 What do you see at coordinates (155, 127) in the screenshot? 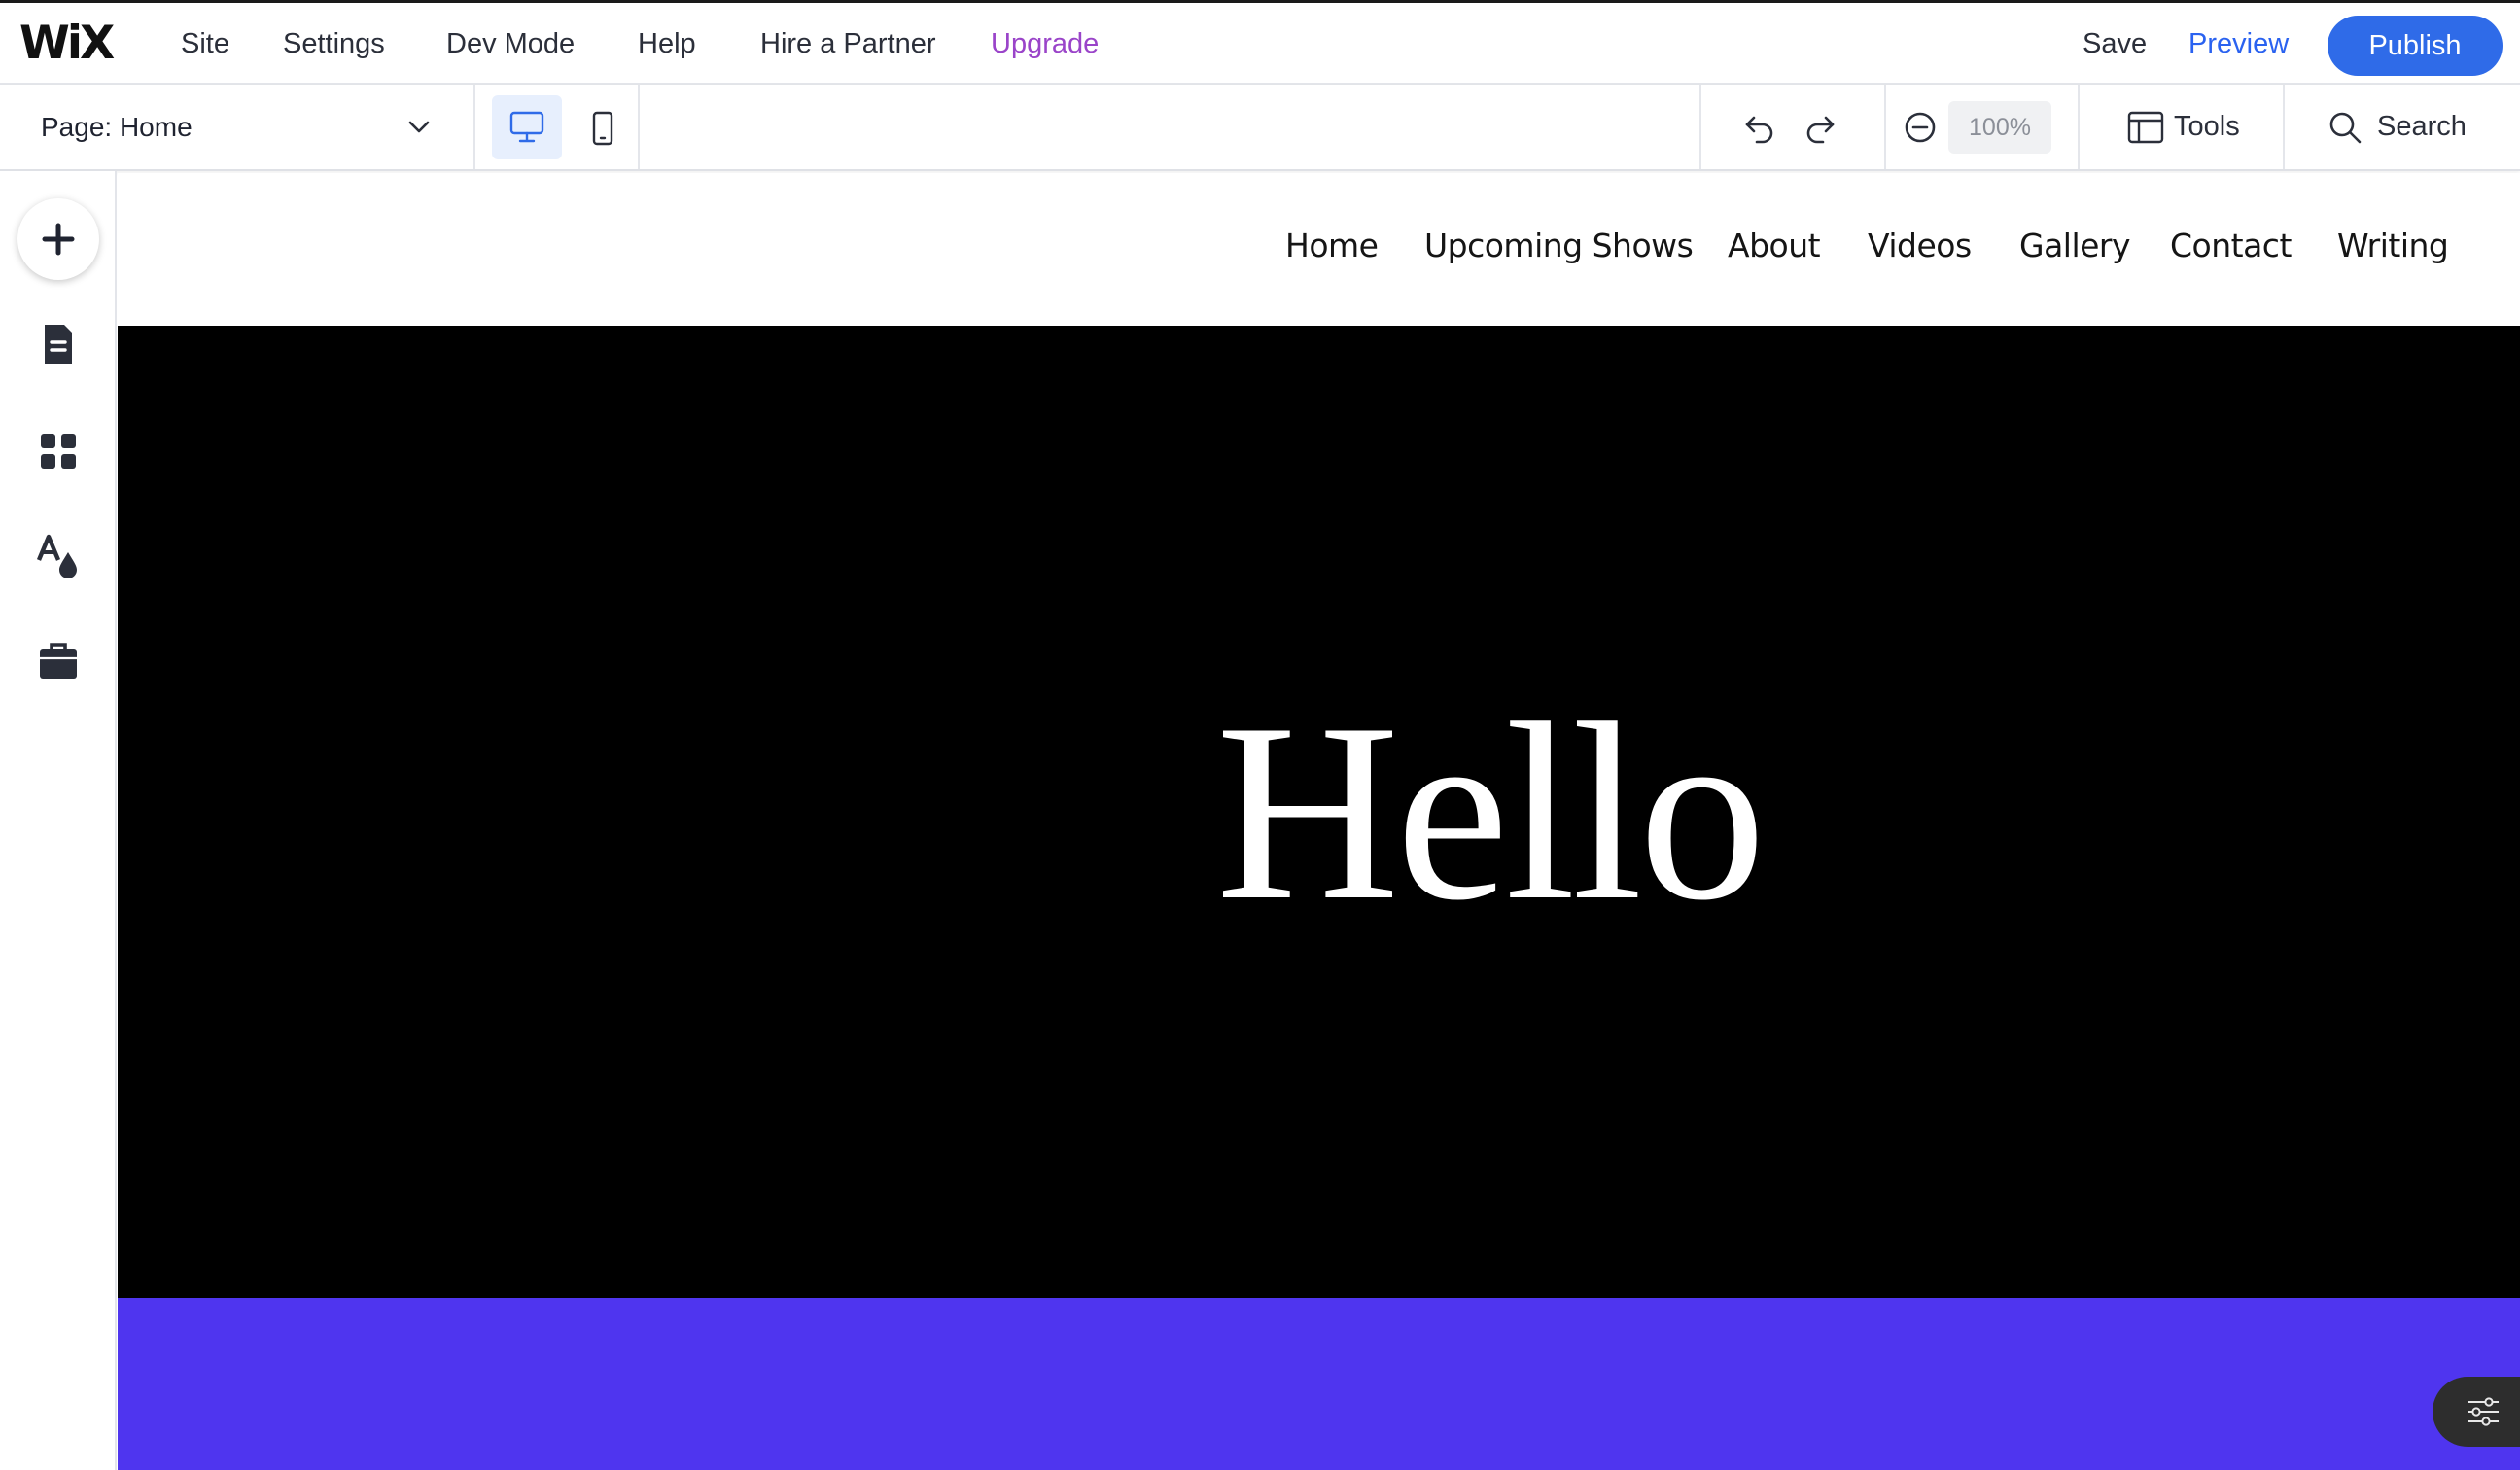
I see `page-selector-value: Home` at bounding box center [155, 127].